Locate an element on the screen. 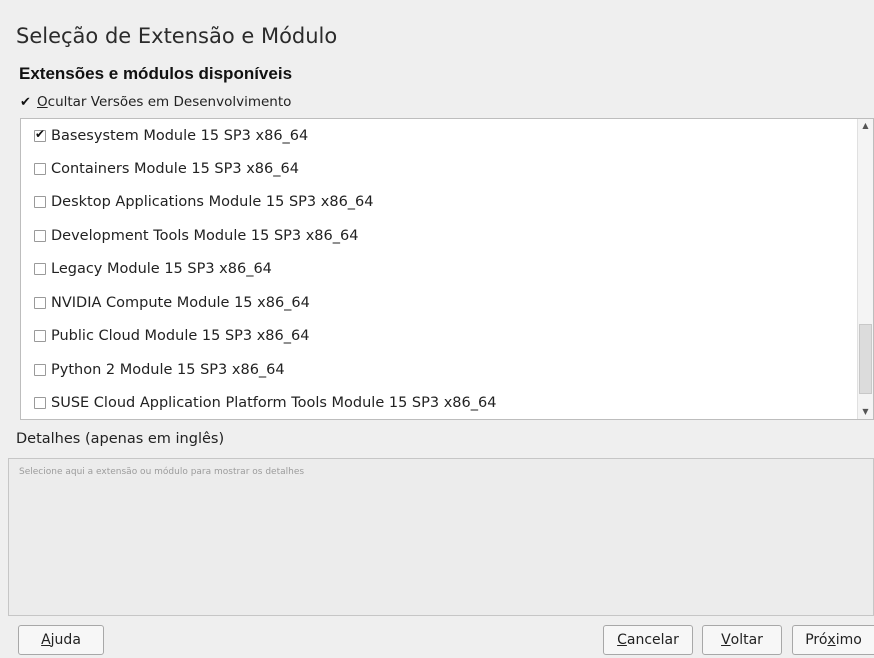 The image size is (874, 658). next-label-pre: Pró is located at coordinates (816, 640).